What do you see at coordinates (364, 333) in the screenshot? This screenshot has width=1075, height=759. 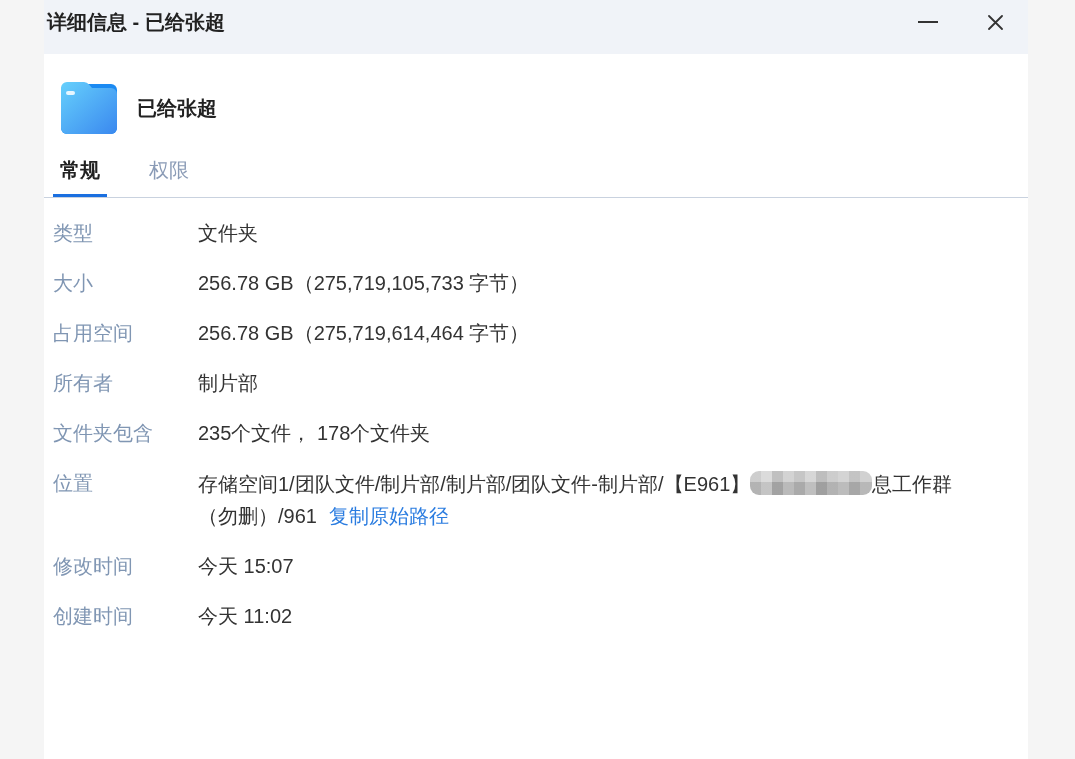 I see `property-value: 256.78 GB（275,719,614,464 字节）` at bounding box center [364, 333].